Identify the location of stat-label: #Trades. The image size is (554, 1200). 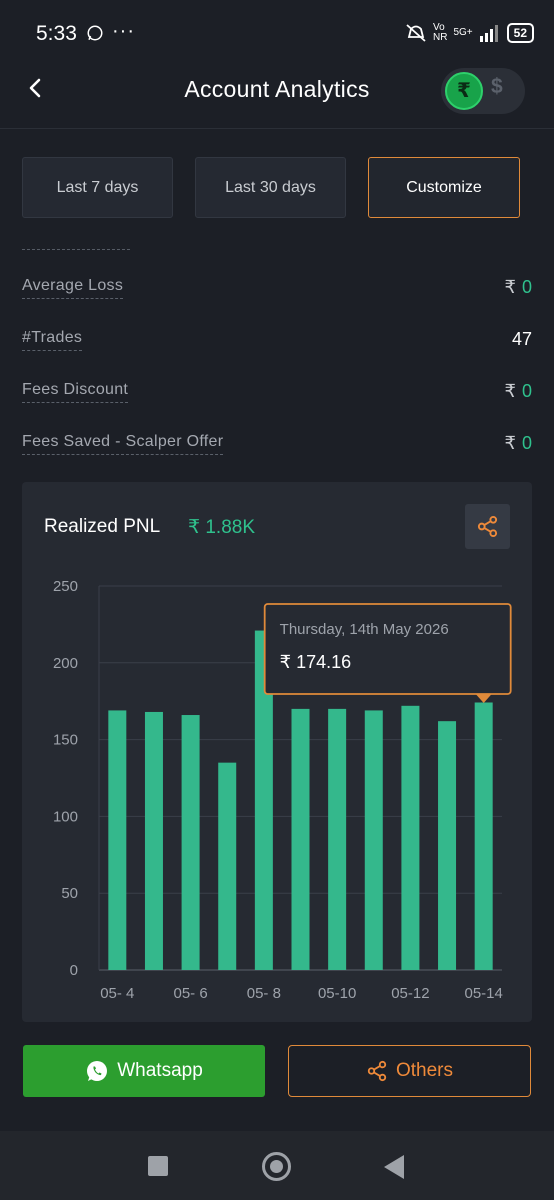
(52, 340).